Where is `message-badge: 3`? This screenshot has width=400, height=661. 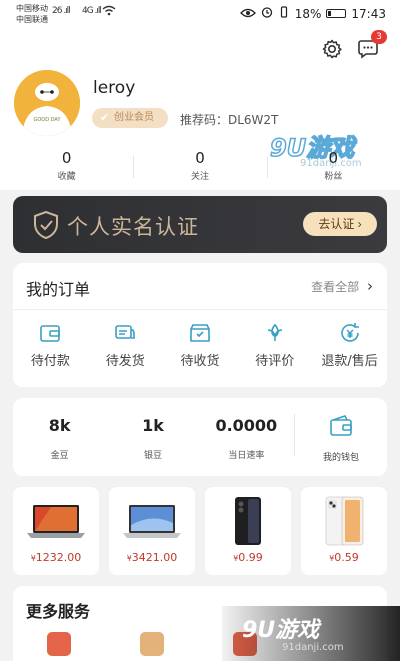 message-badge: 3 is located at coordinates (379, 37).